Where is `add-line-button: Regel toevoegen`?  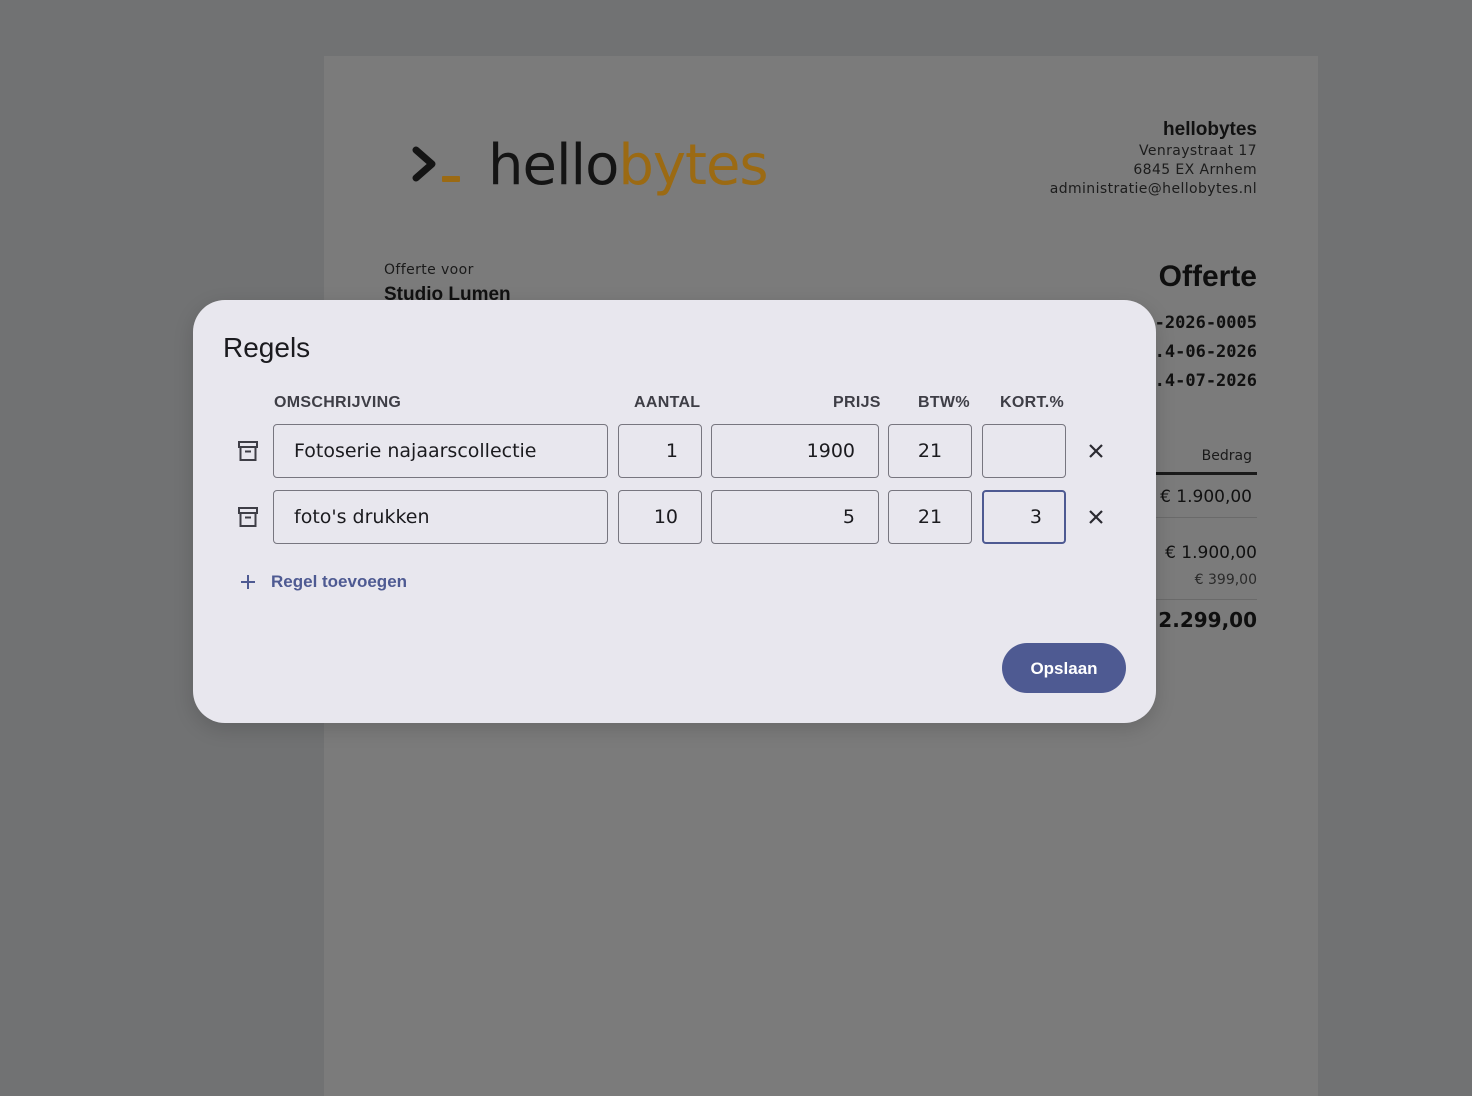
add-line-button: Regel toevoegen is located at coordinates (323, 582).